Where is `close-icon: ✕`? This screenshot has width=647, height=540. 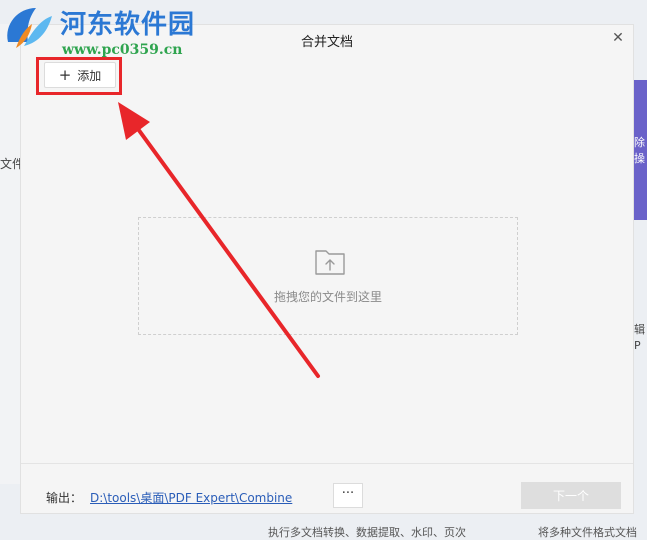
close-icon: ✕ is located at coordinates (618, 38).